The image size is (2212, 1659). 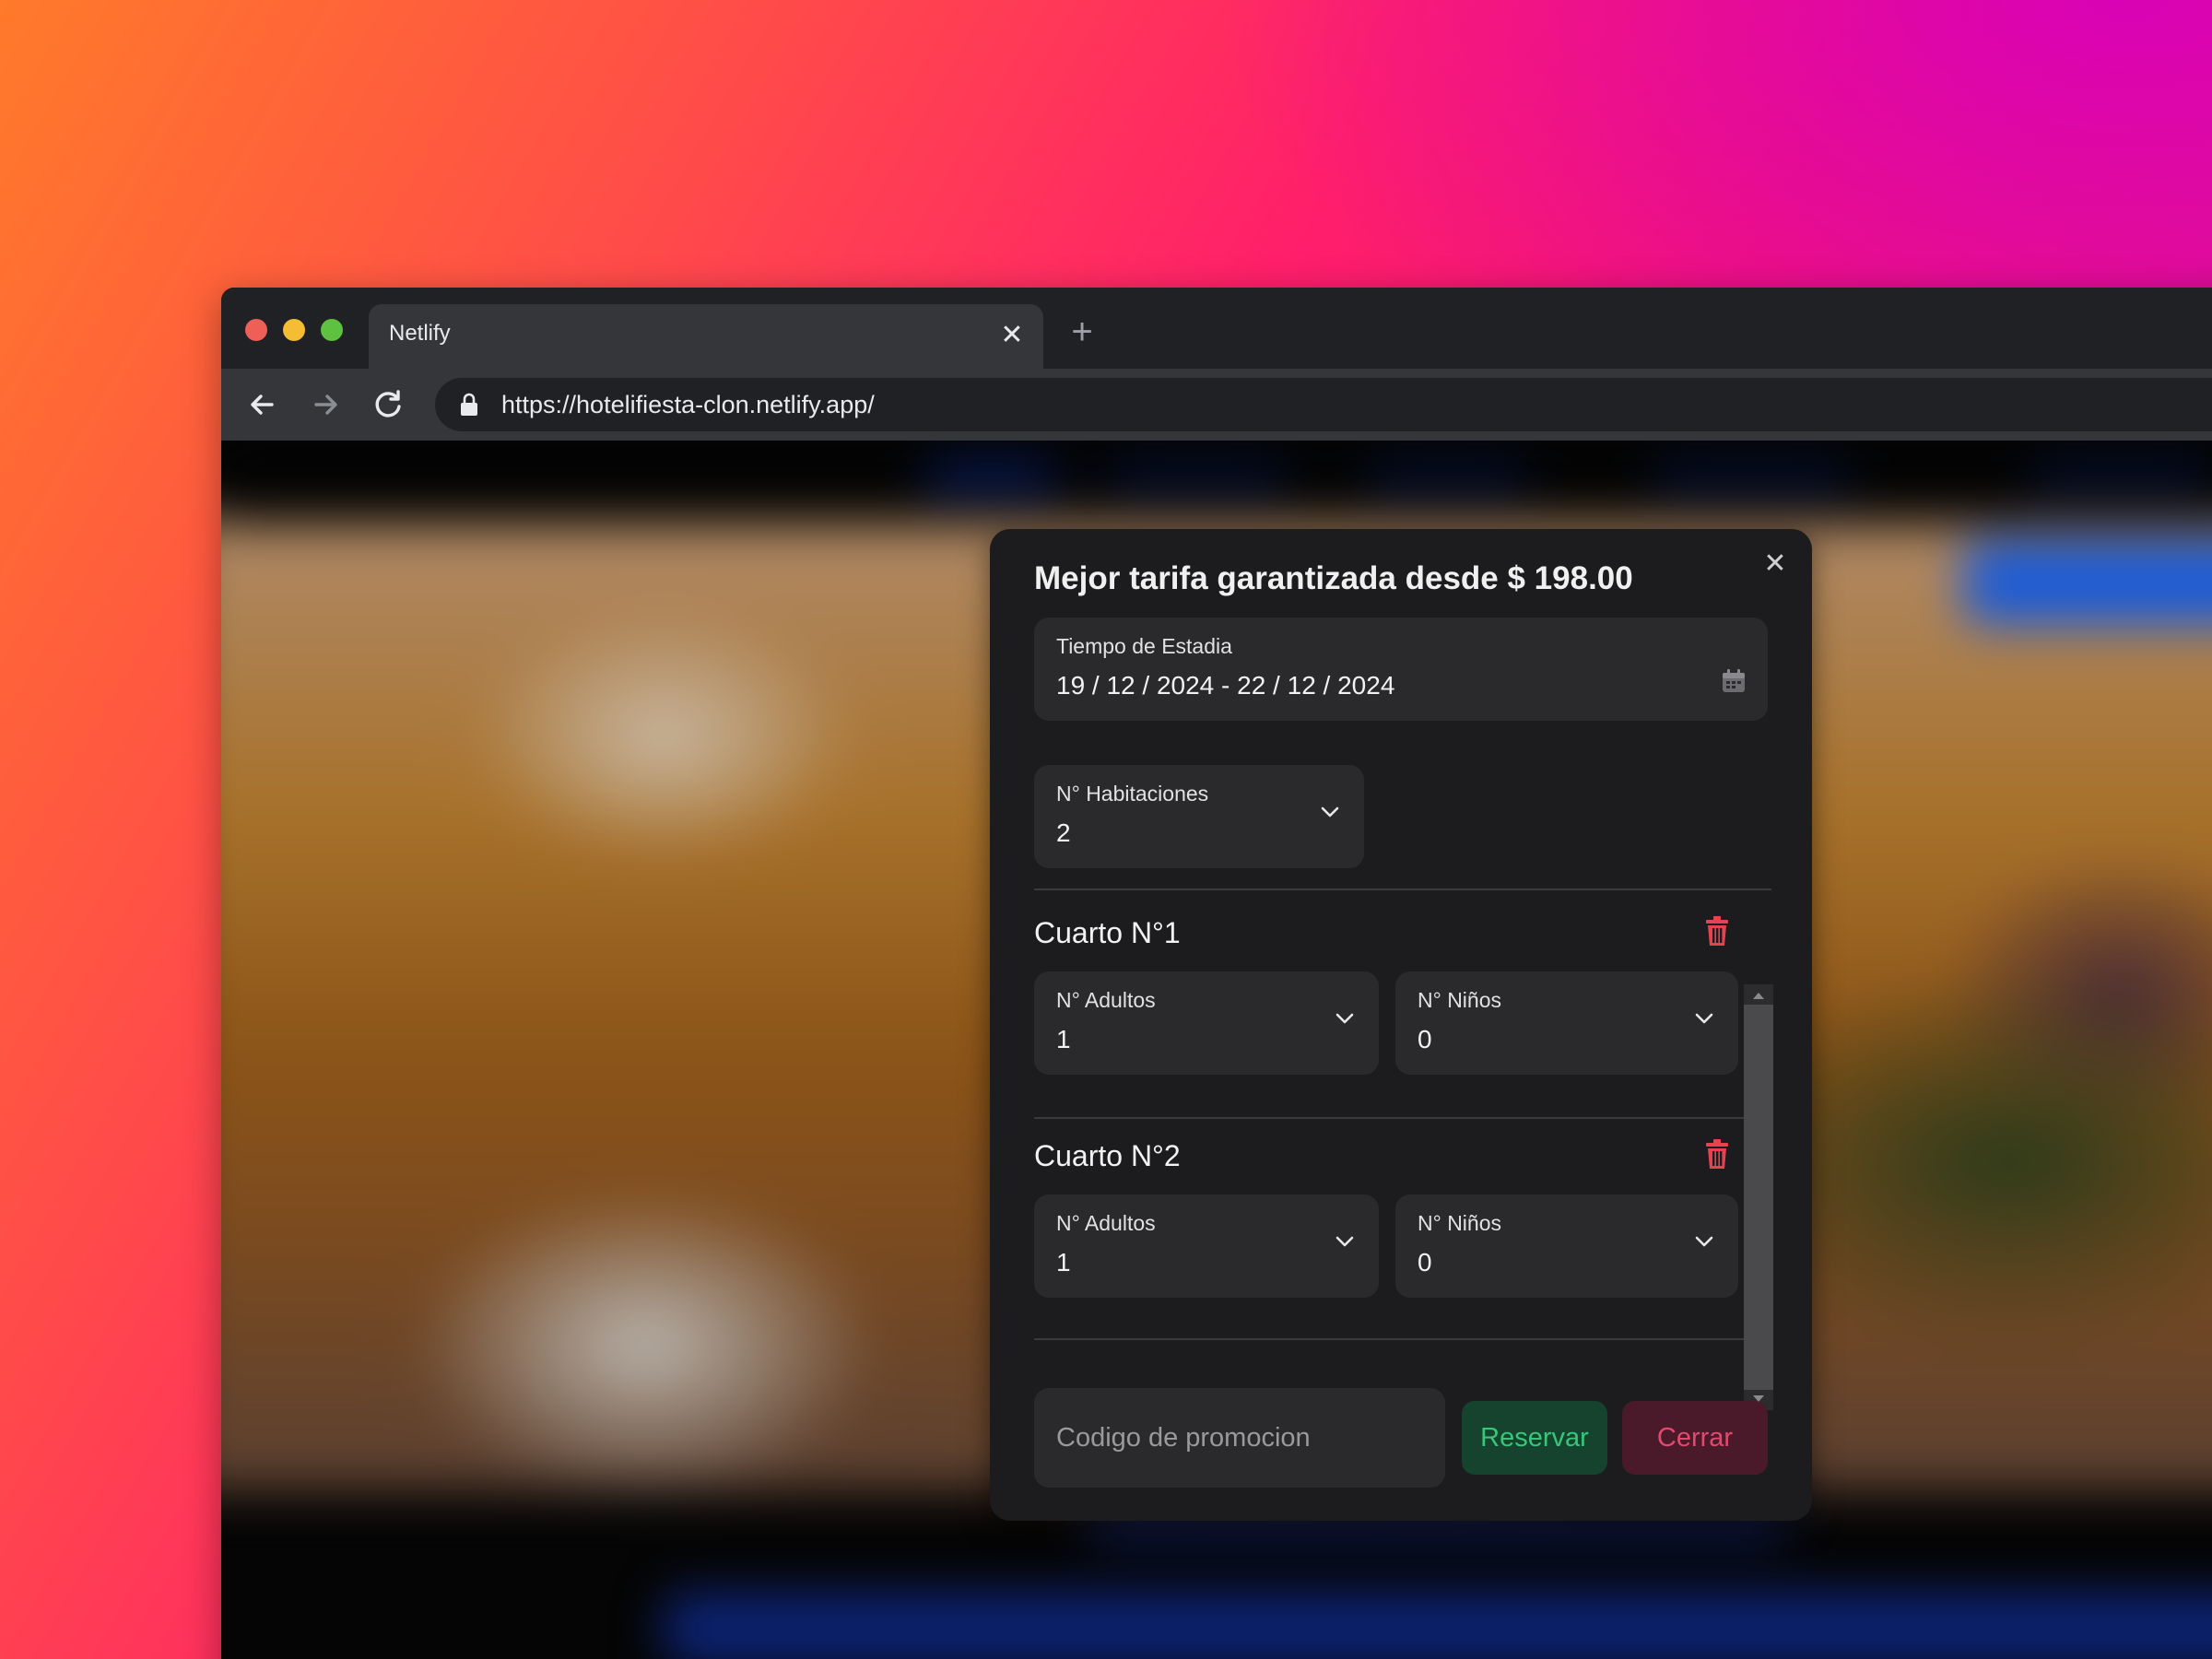 I want to click on address-bar: https://hotelifiesta-clon.netlify.app/, so click(x=1323, y=404).